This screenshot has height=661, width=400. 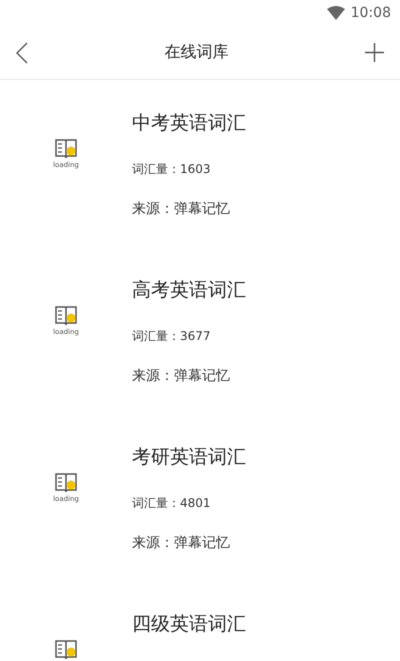 I want to click on word-count: 词汇量：4801, so click(x=171, y=503).